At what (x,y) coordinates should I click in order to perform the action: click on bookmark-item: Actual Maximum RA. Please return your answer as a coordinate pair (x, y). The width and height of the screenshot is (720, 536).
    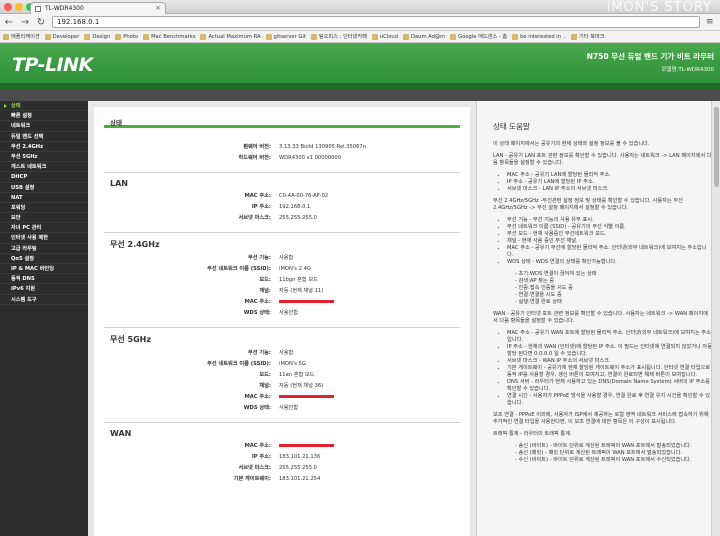
    Looking at the image, I should click on (230, 36).